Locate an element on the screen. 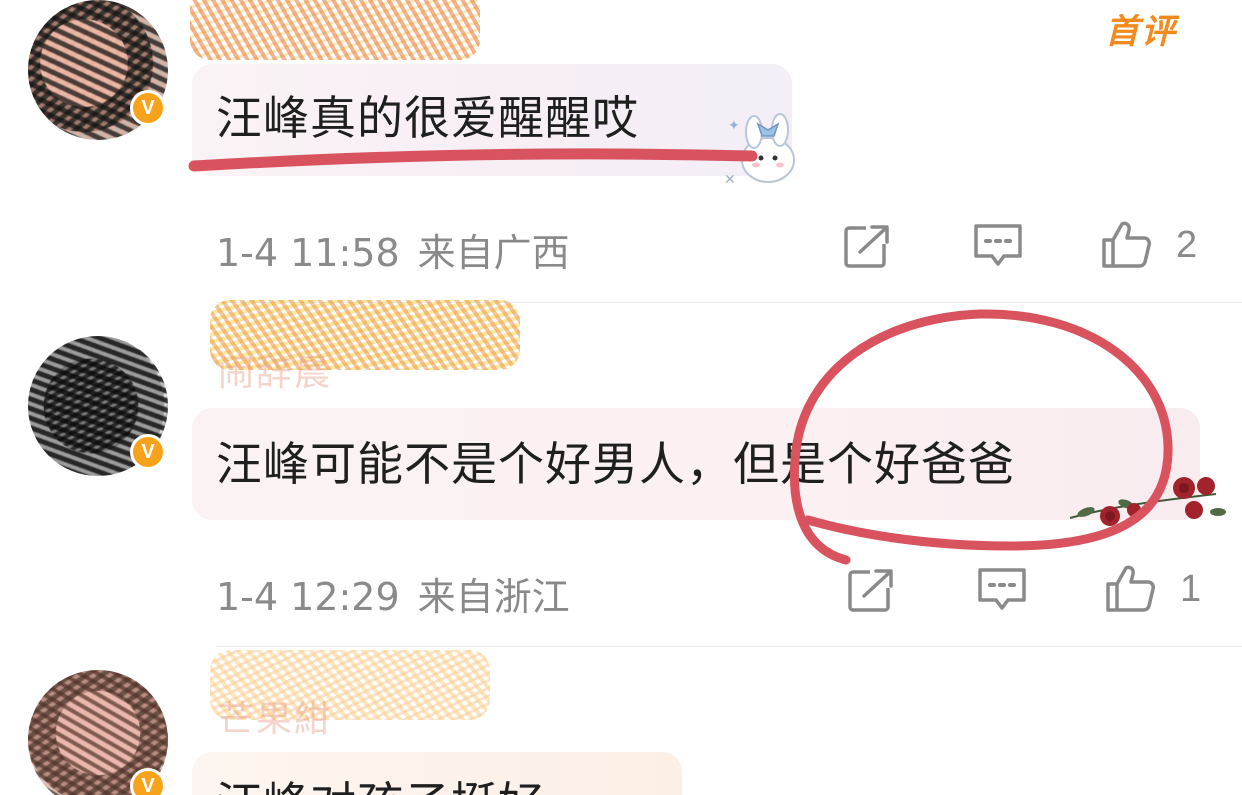 The width and height of the screenshot is (1242, 795). like-count: 1 is located at coordinates (1191, 589).